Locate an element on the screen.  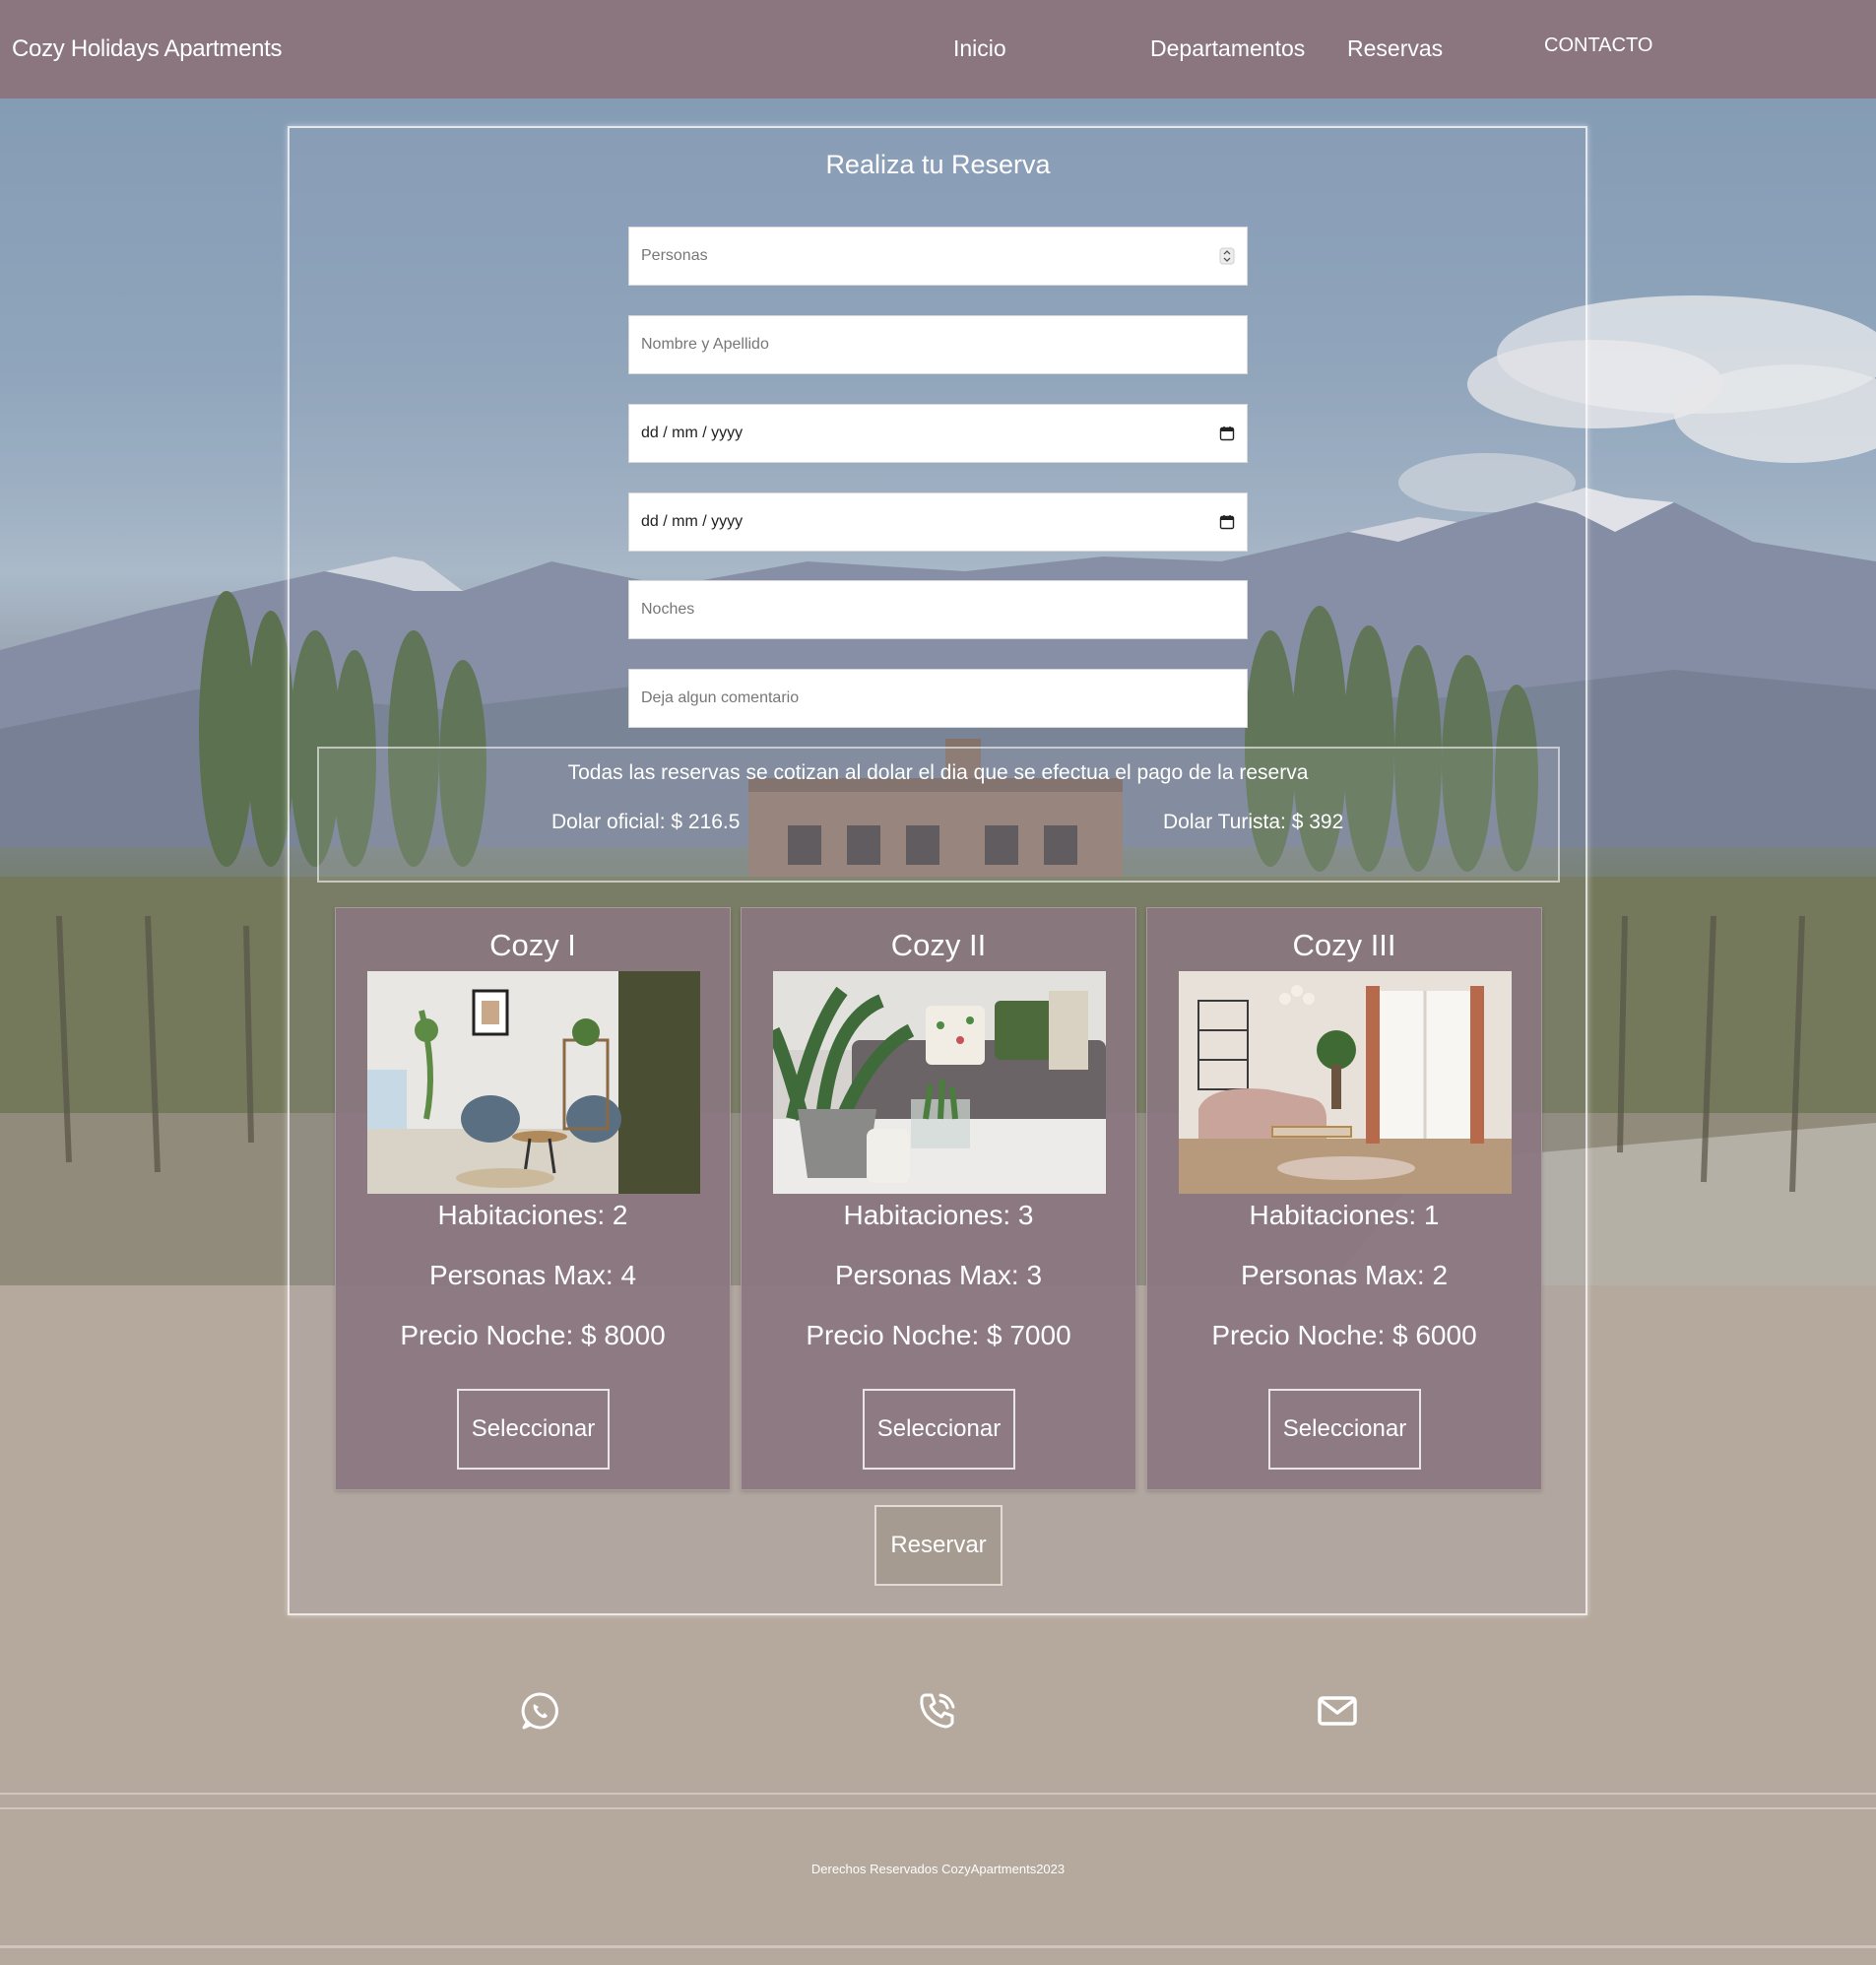
apartment-name: Cozy II is located at coordinates (939, 945).